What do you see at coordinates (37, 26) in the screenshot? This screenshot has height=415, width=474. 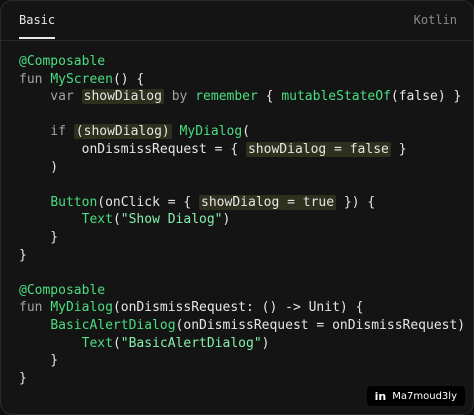 I see `tab-basic: Basic` at bounding box center [37, 26].